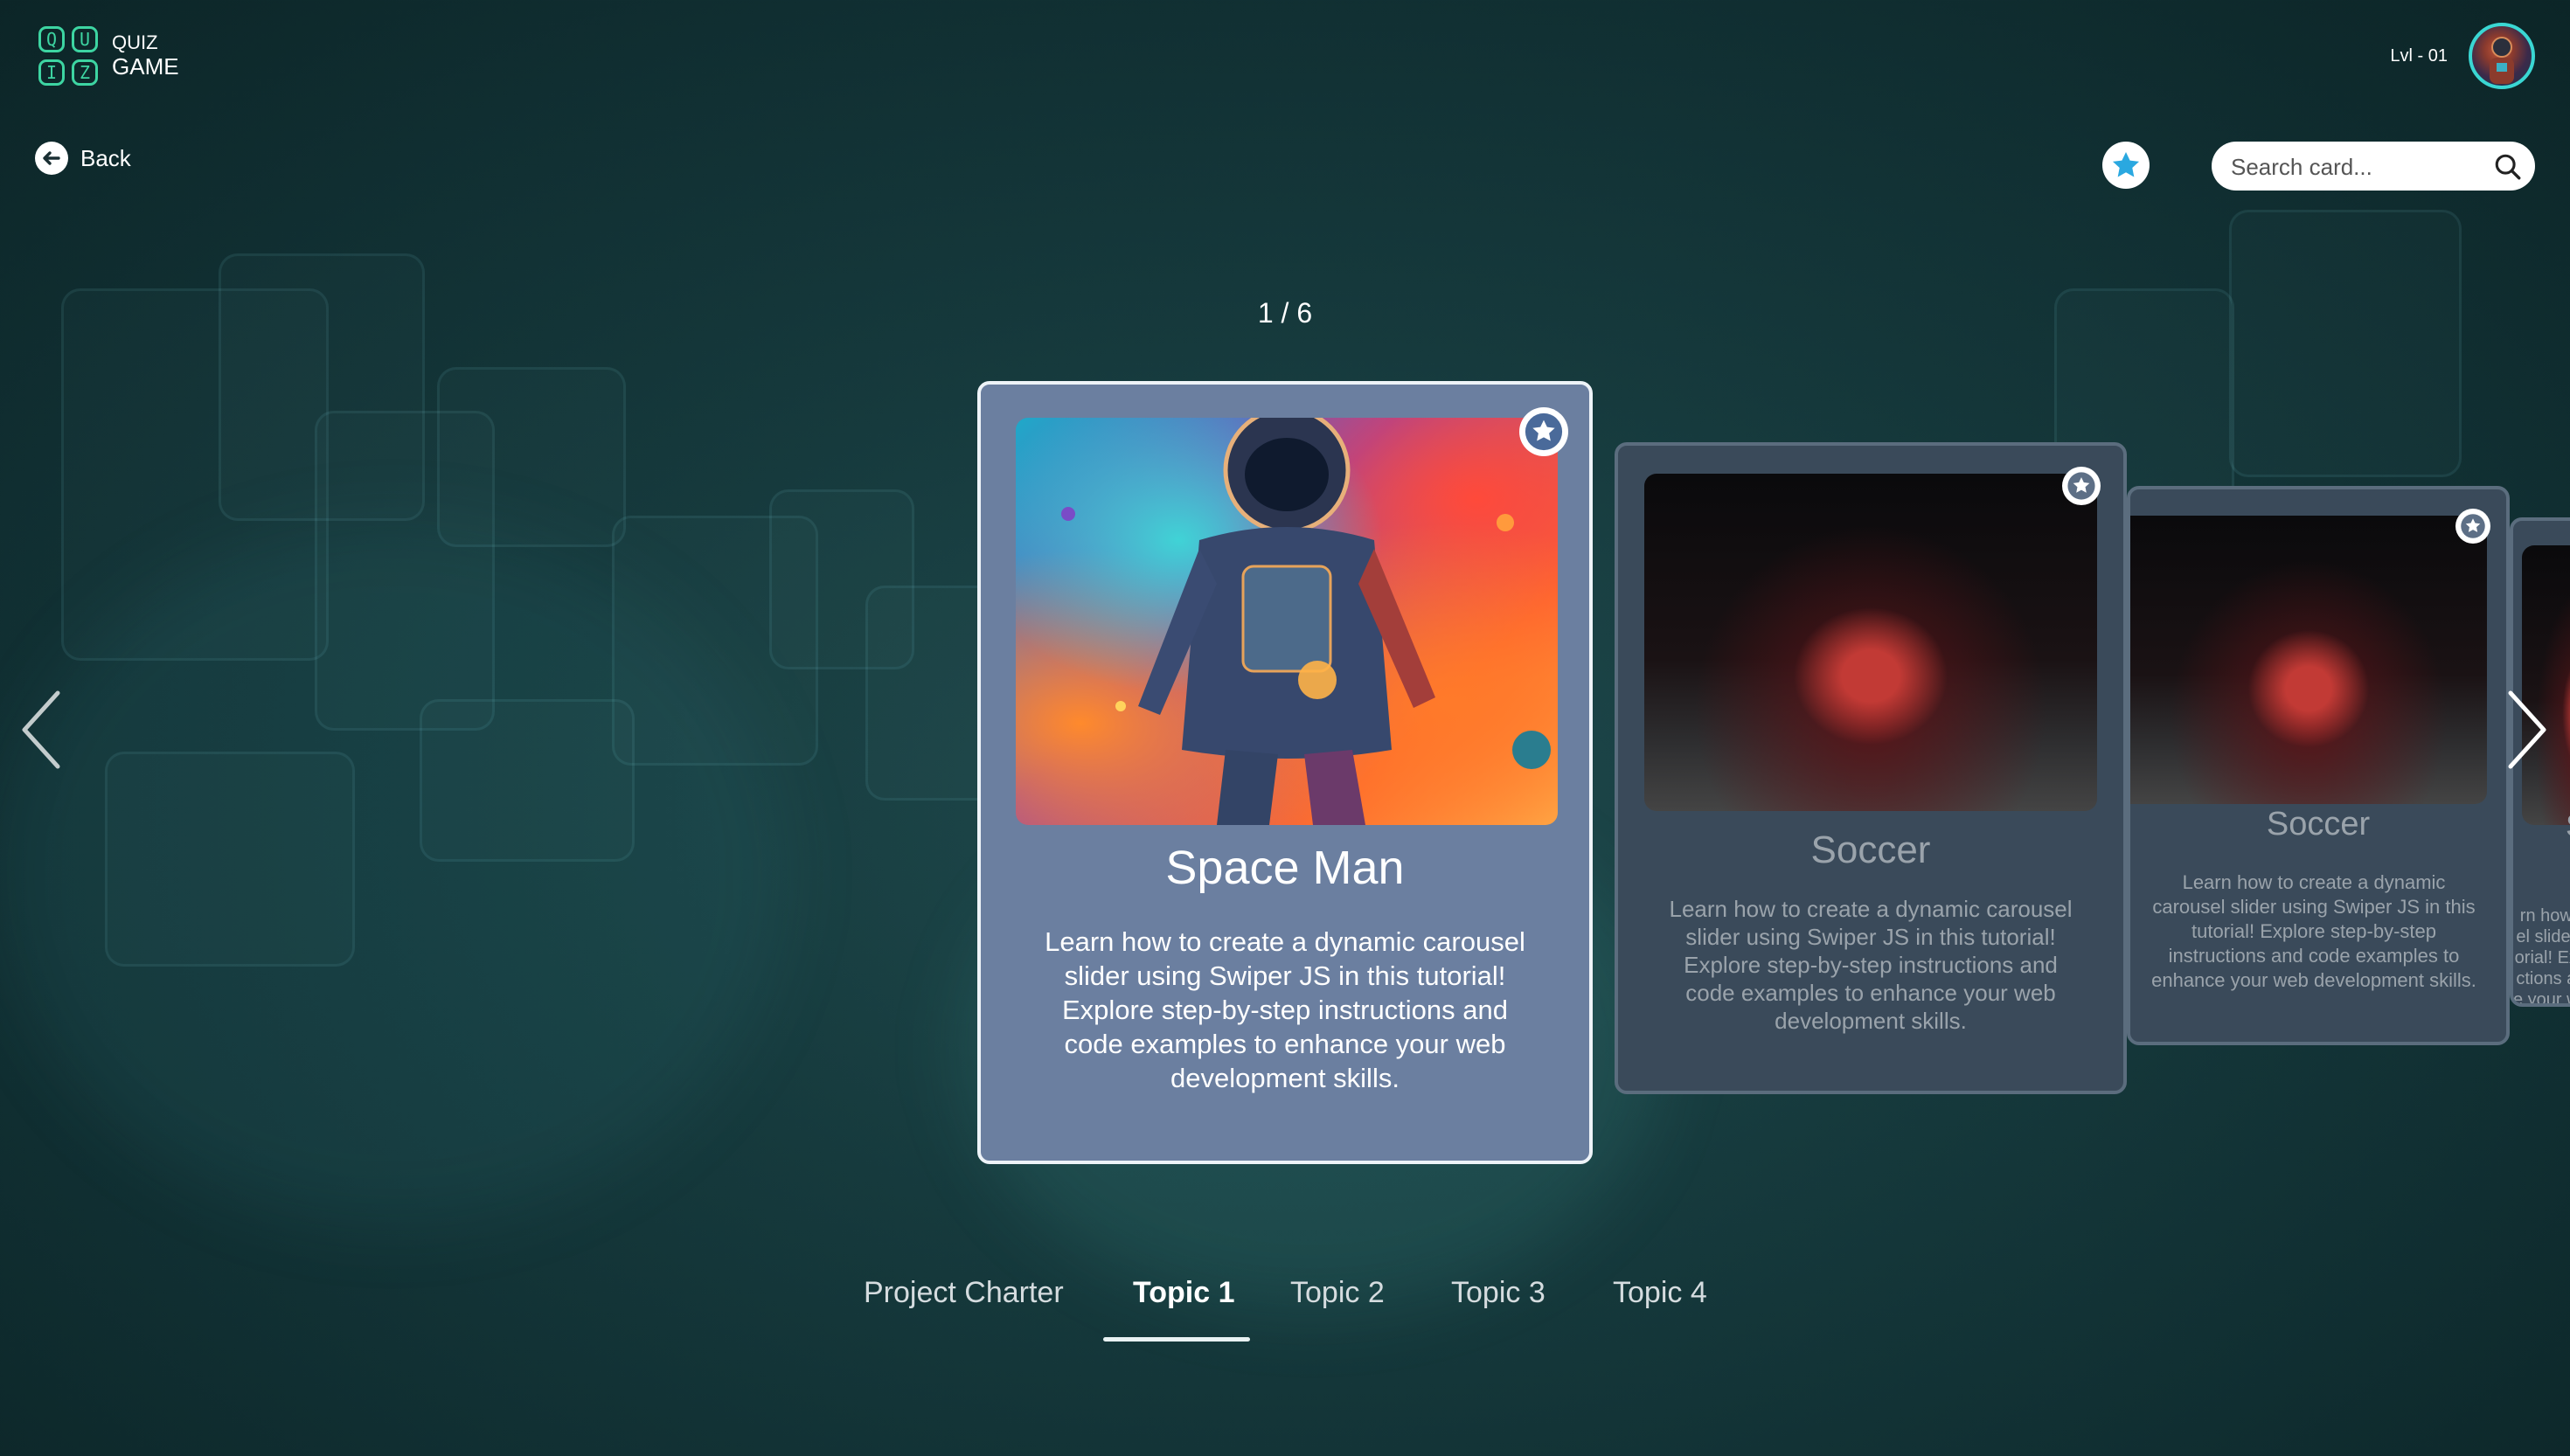  I want to click on search-bar, so click(2373, 167).